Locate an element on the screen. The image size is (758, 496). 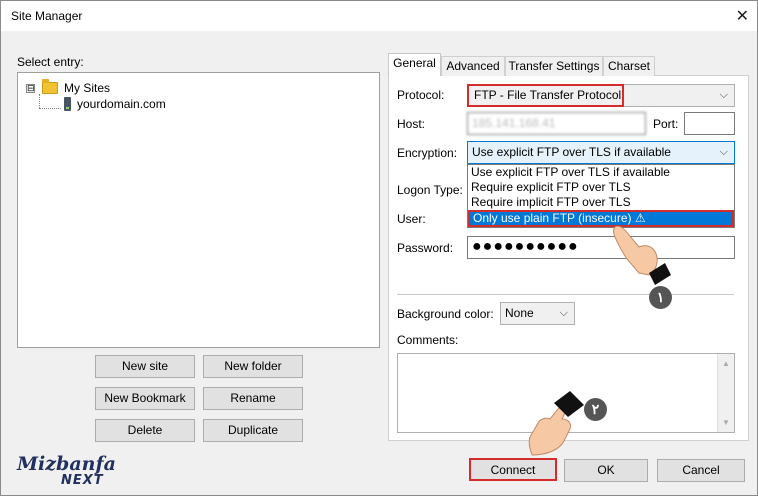
step-2-badge: ٢ is located at coordinates (595, 409).